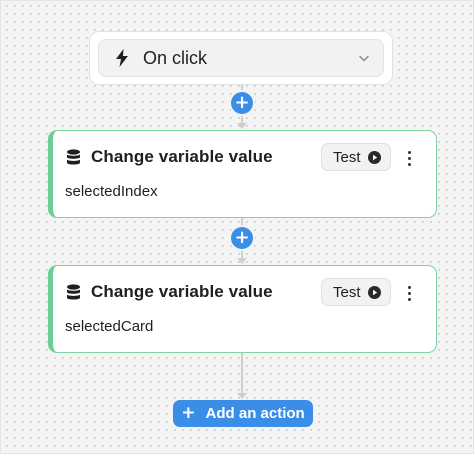 This screenshot has width=474, height=454. What do you see at coordinates (111, 191) in the screenshot?
I see `variable-name: selectedIndex` at bounding box center [111, 191].